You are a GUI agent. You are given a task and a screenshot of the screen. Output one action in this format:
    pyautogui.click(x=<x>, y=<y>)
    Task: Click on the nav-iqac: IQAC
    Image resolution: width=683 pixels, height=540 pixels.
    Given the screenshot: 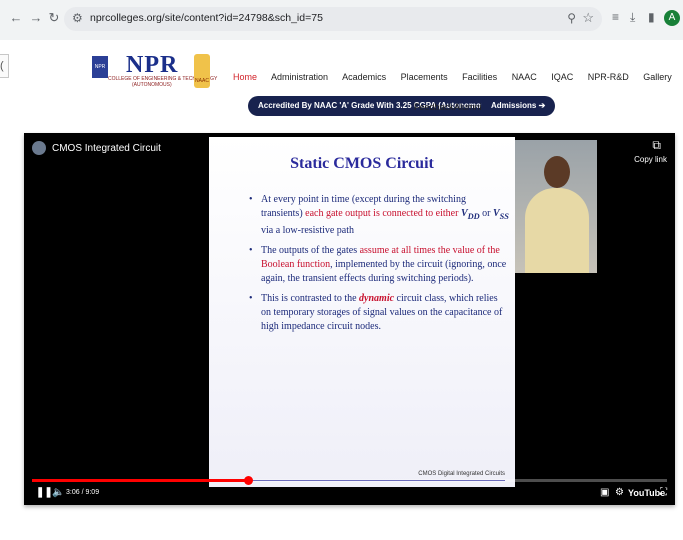 What is the action you would take?
    pyautogui.click(x=562, y=77)
    